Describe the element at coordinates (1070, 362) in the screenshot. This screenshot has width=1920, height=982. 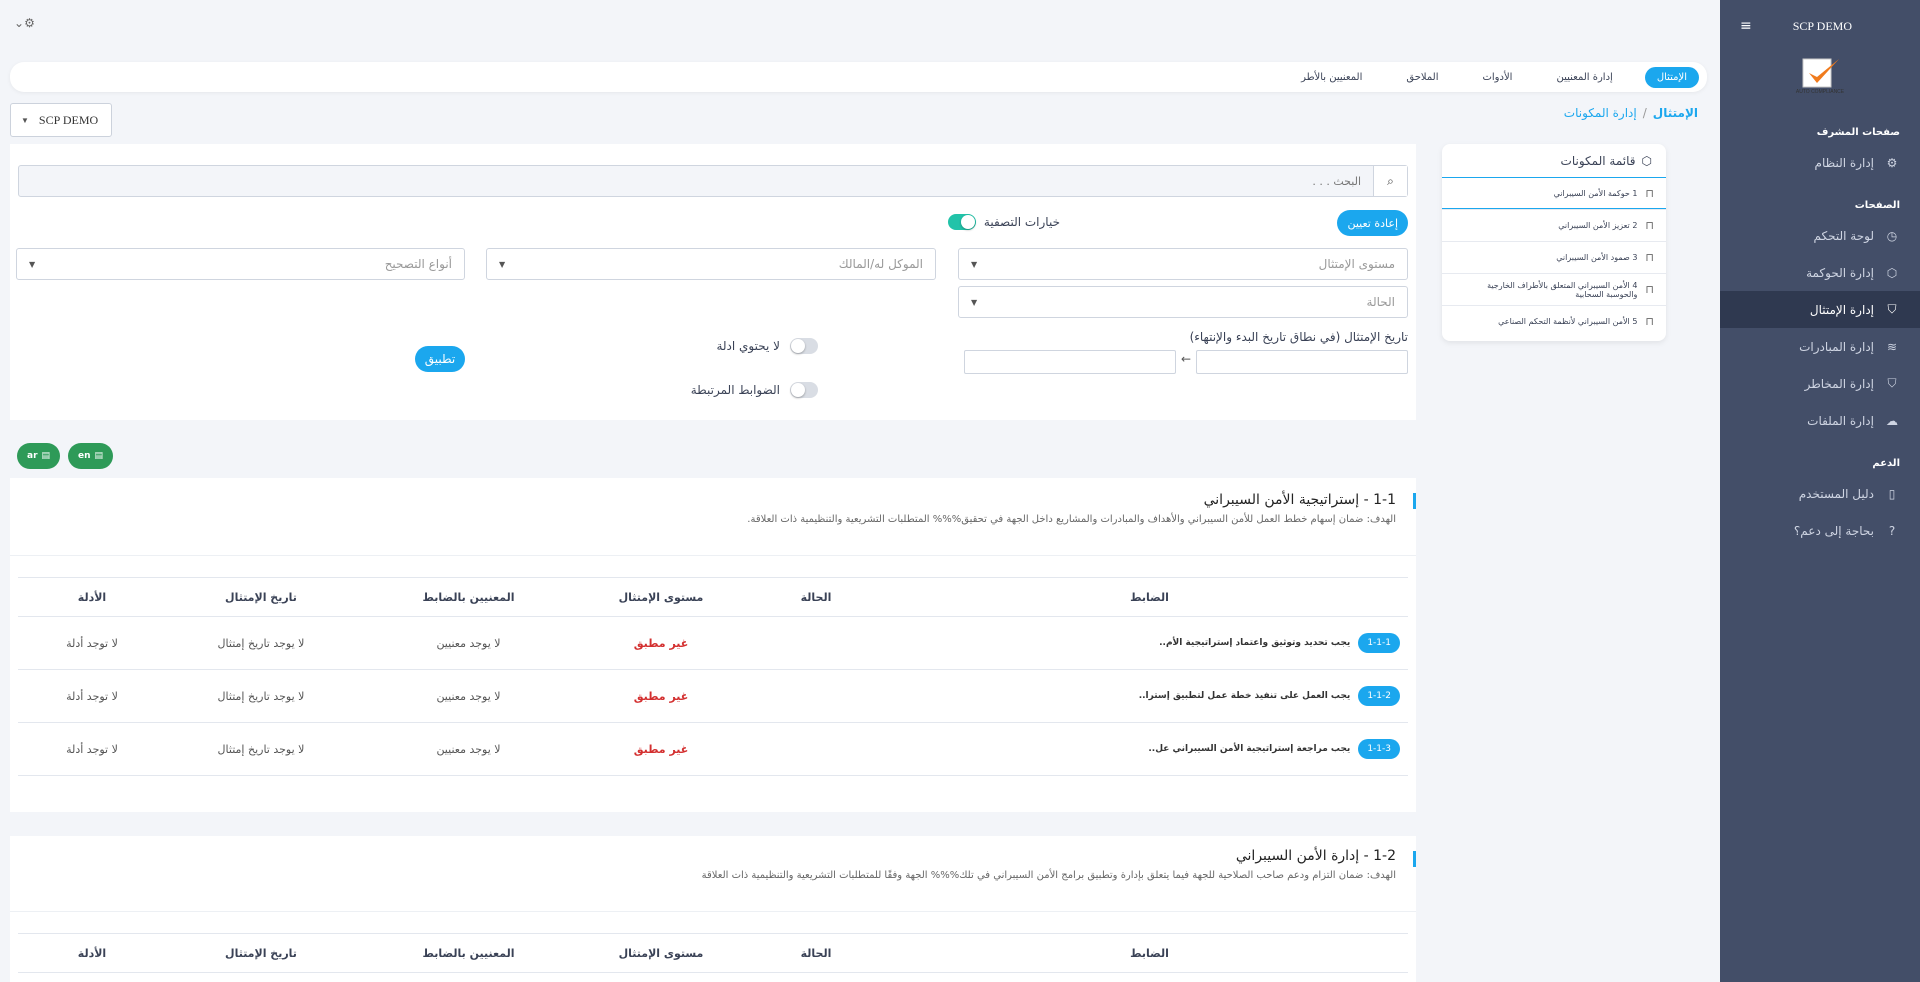
I see `end-date-input` at that location.